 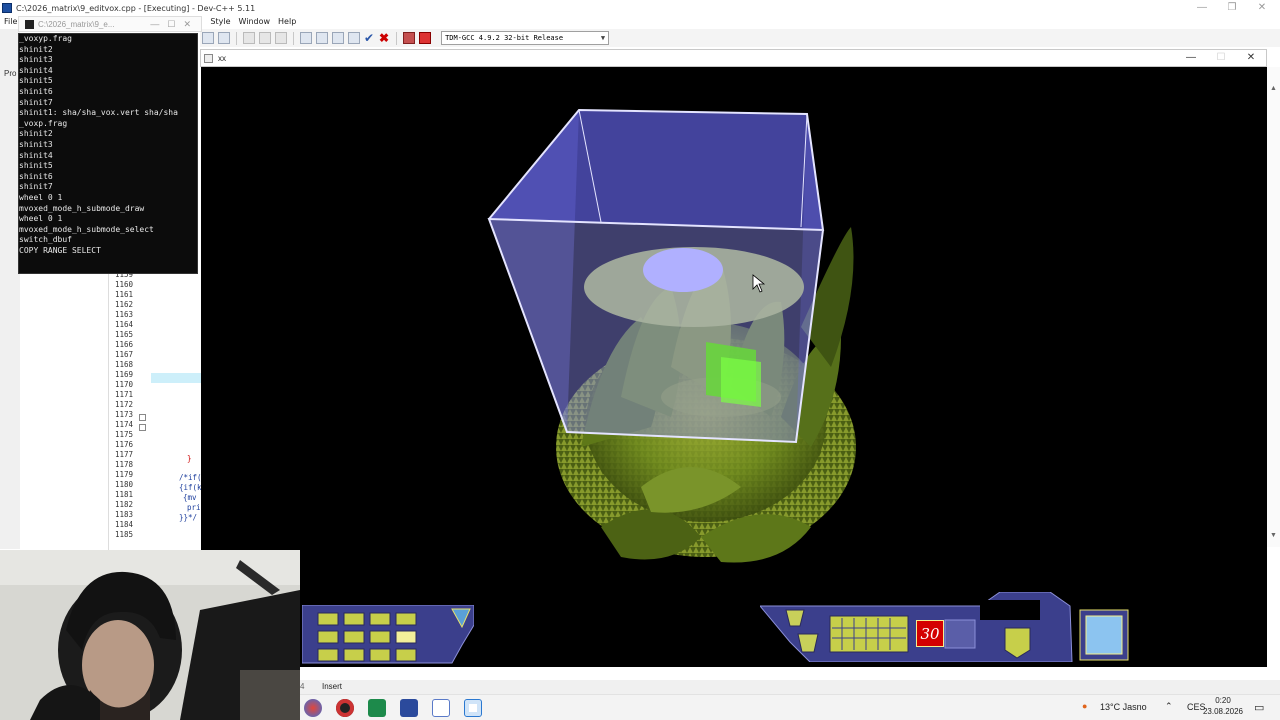 I want to click on toolbar-print-icon, so click(x=208, y=38).